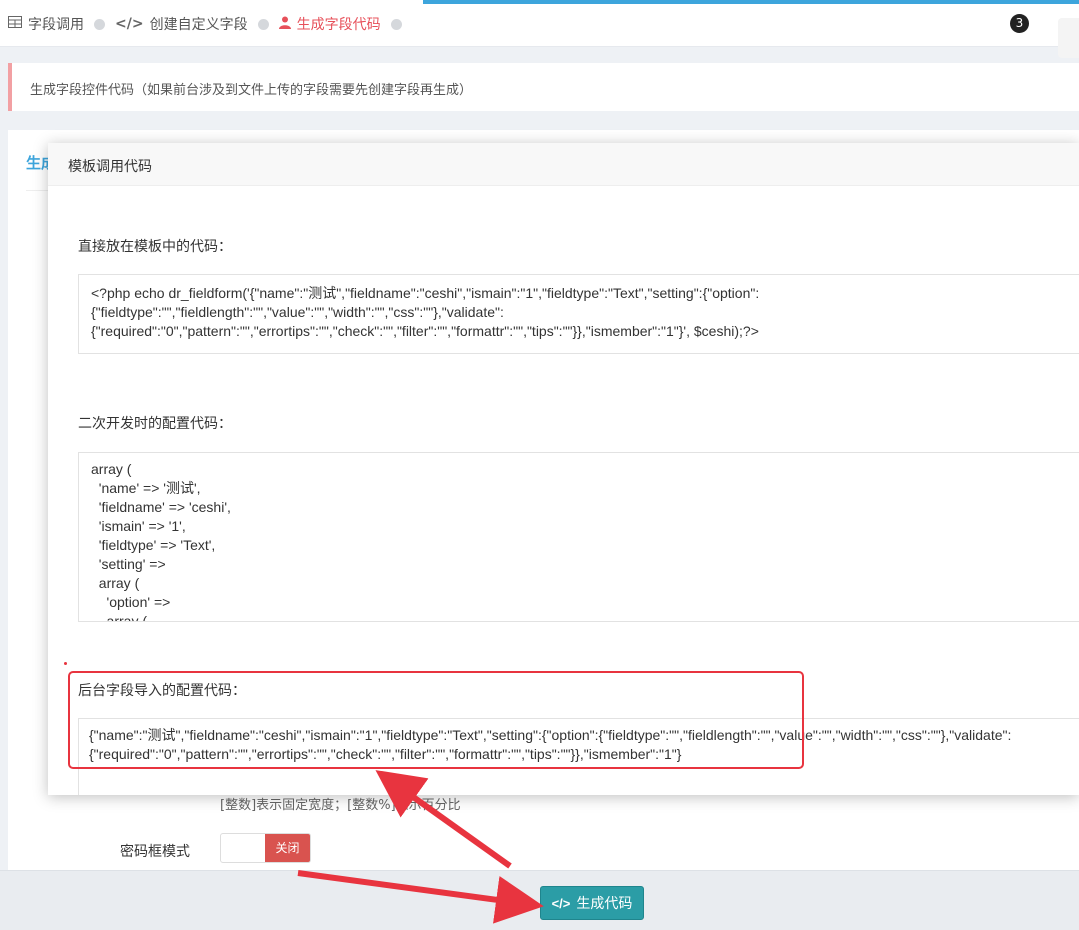 This screenshot has width=1079, height=930. What do you see at coordinates (198, 25) in the screenshot?
I see `breadcrumb-label: 创建自定义字段` at bounding box center [198, 25].